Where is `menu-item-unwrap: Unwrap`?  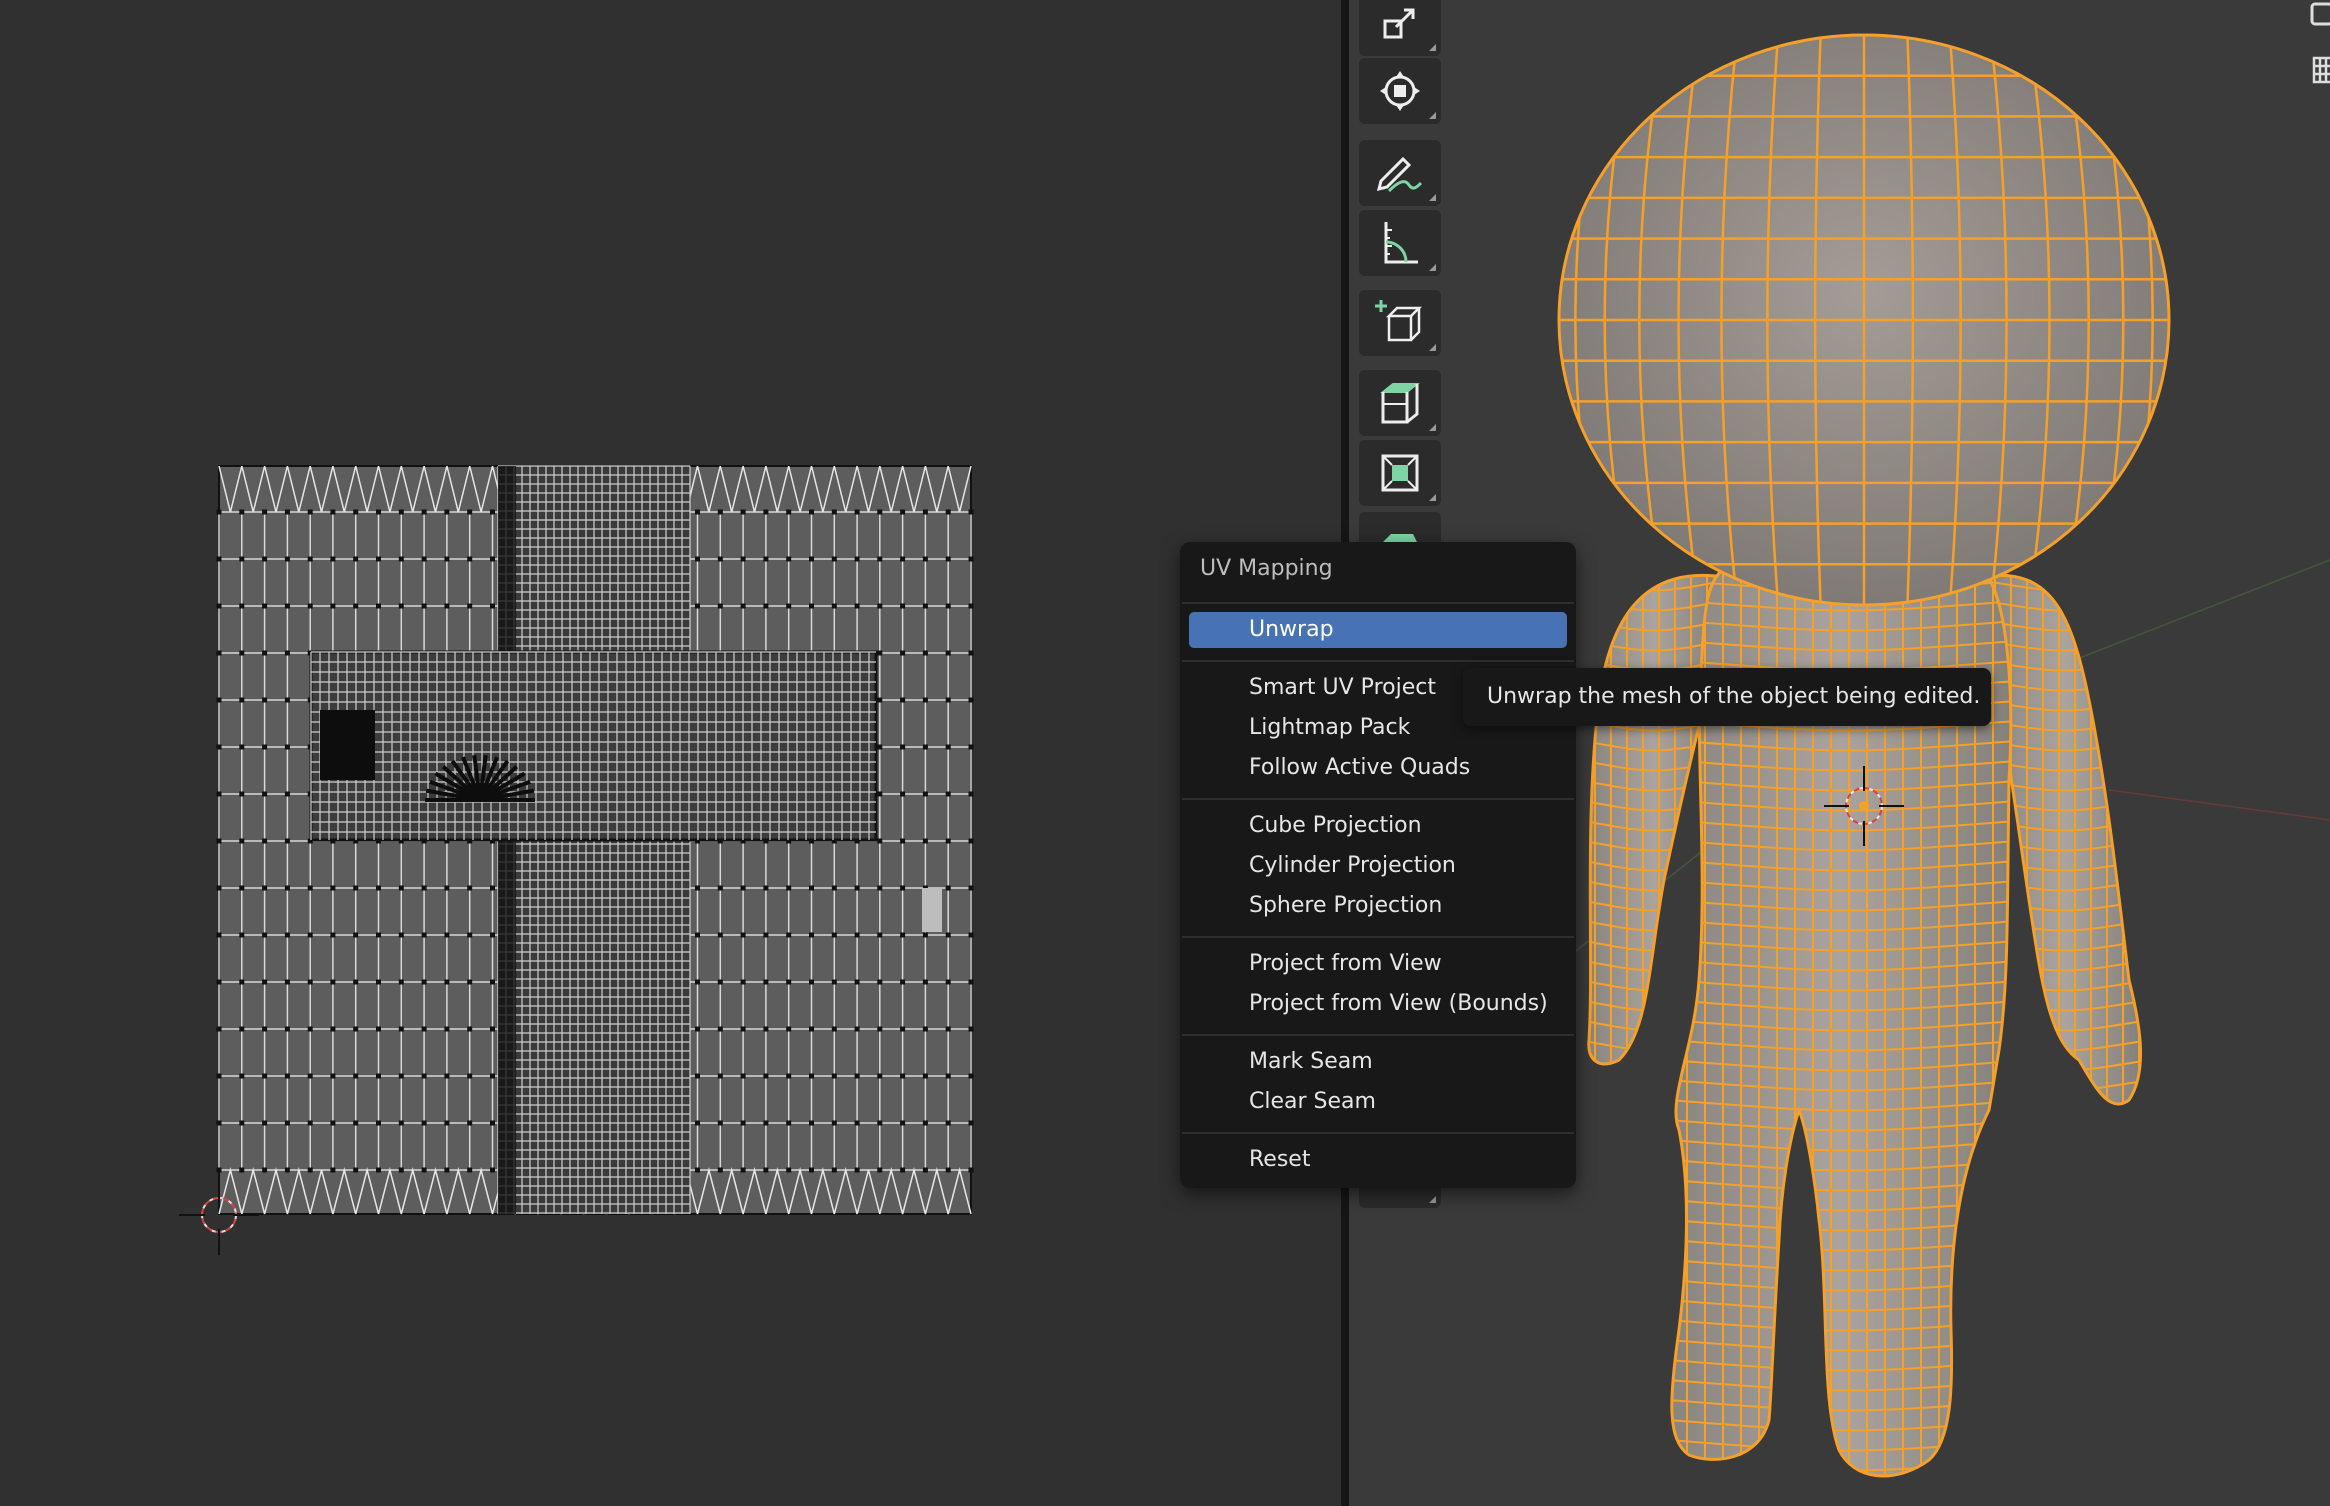
menu-item-unwrap: Unwrap is located at coordinates (1378, 630).